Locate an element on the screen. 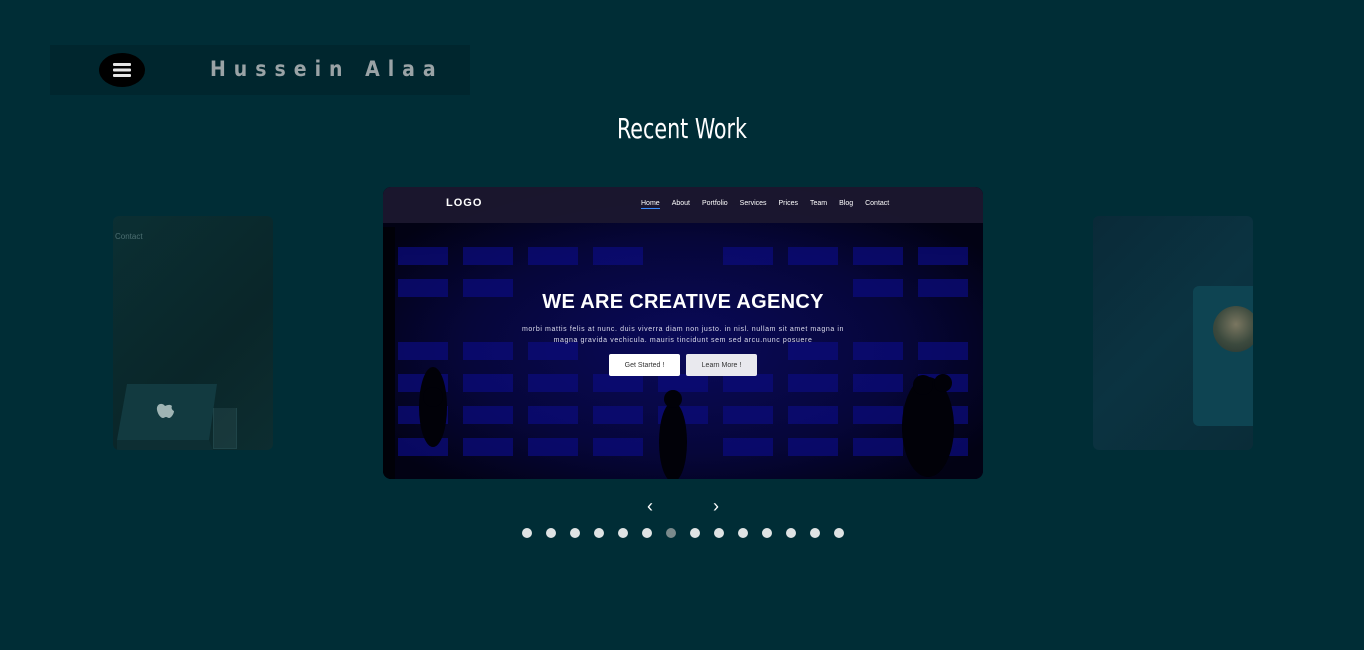 The width and height of the screenshot is (1364, 650). carousel-dots is located at coordinates (690, 533).